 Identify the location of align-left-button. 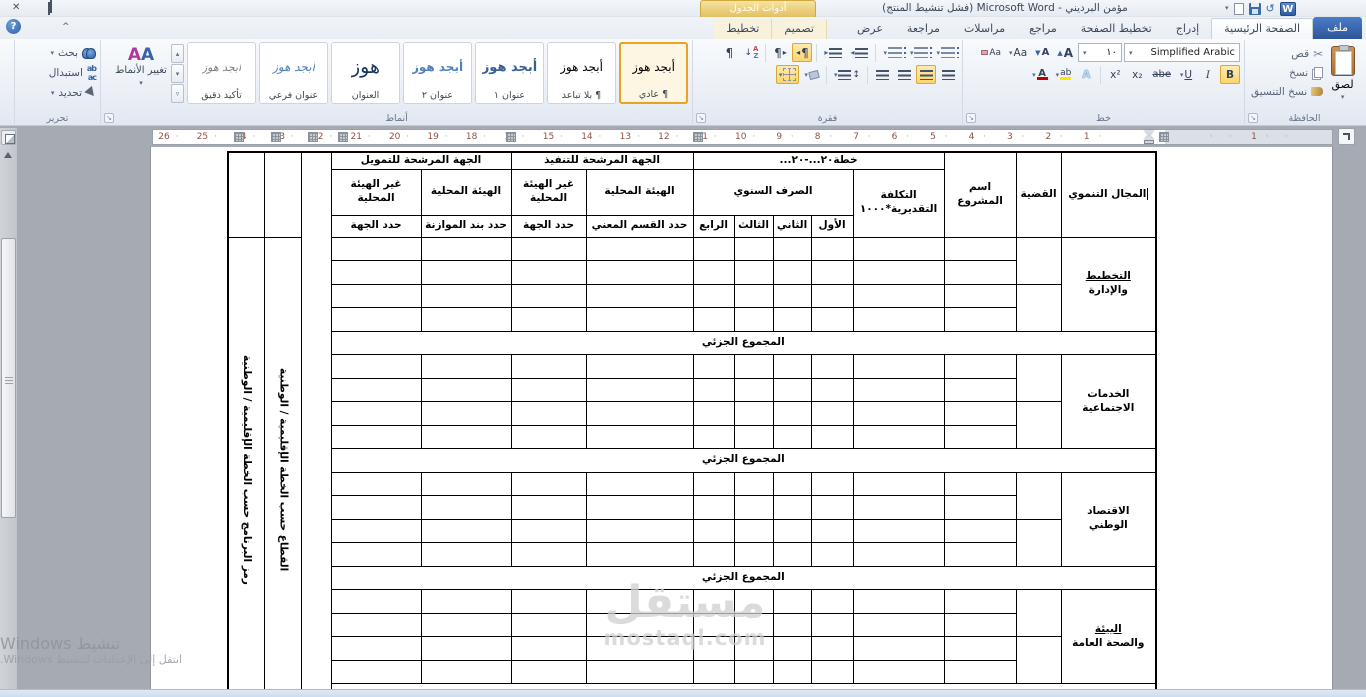
(904, 74).